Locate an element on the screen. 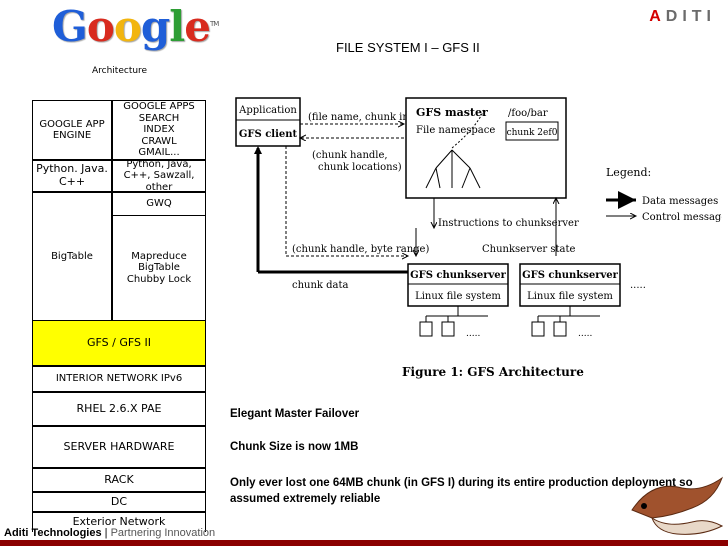 The width and height of the screenshot is (728, 546). gfs-client-label: GFS client is located at coordinates (268, 134).